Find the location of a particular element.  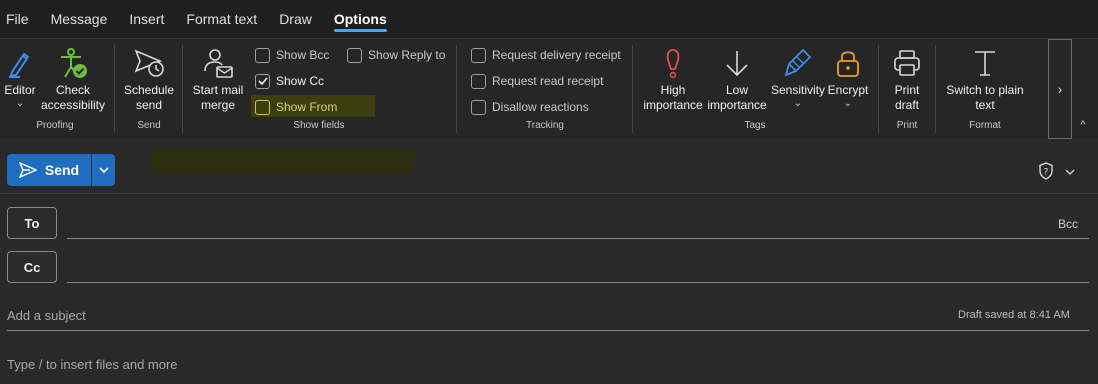

switch-to-plain-text-label: Switch to plain text is located at coordinates (985, 97).